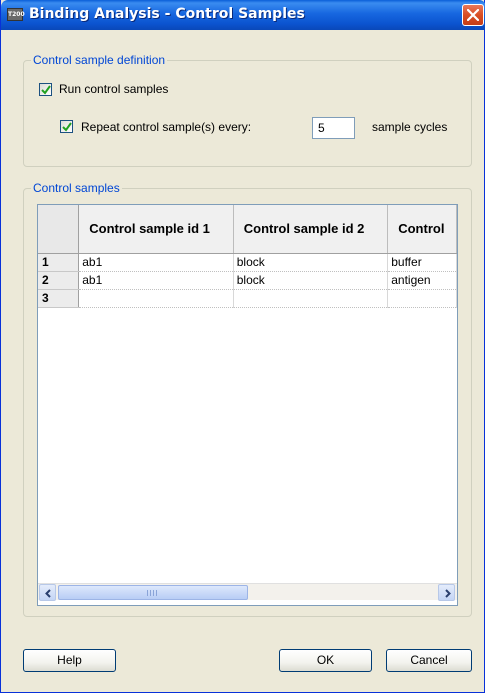 The height and width of the screenshot is (693, 485). Describe the element at coordinates (69, 660) in the screenshot. I see `help-button: Help` at that location.